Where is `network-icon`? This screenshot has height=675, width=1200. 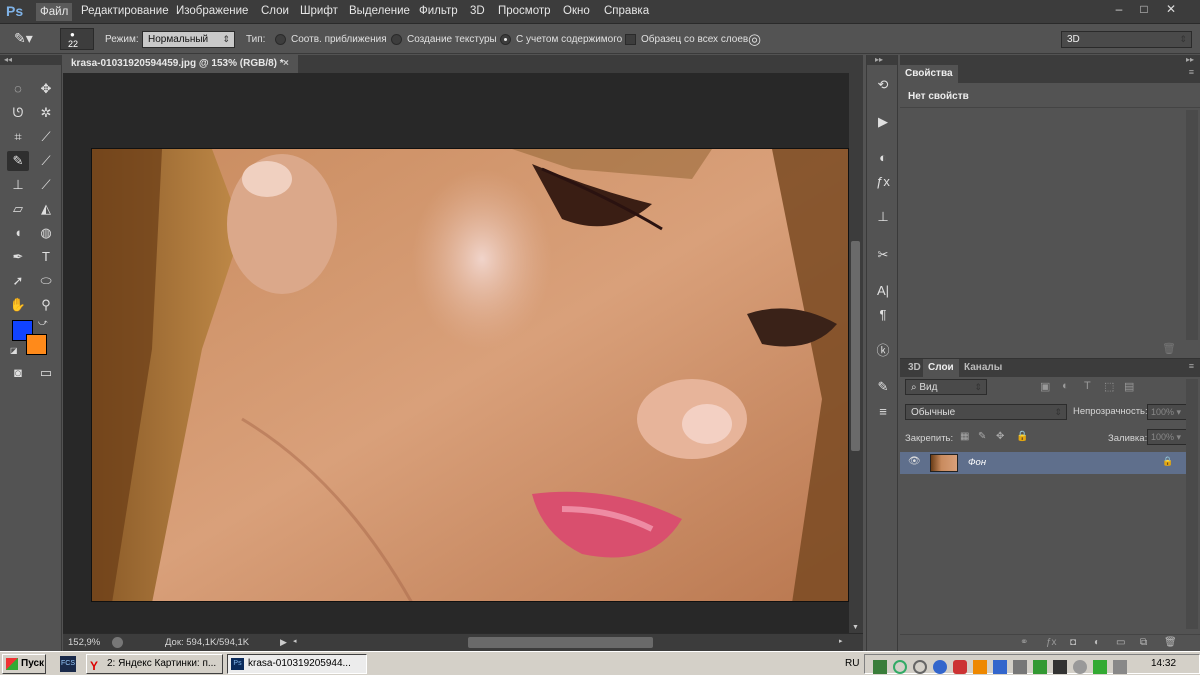 network-icon is located at coordinates (900, 667).